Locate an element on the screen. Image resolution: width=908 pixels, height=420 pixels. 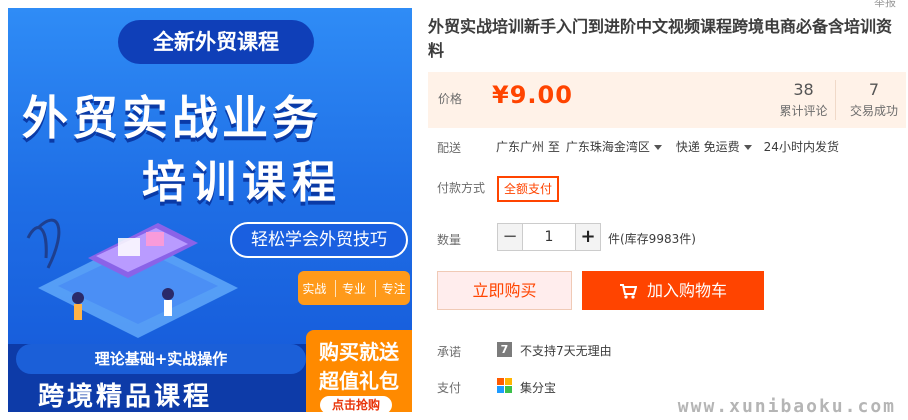
image-bottom-line1: 理论基础+实战操作 is located at coordinates (161, 359).